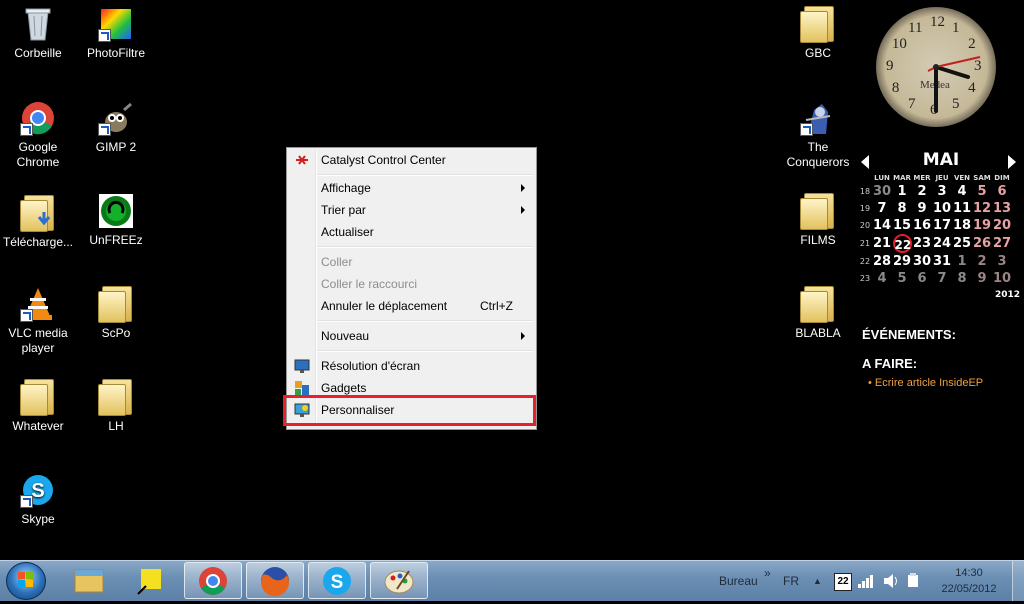 The width and height of the screenshot is (1024, 604). What do you see at coordinates (891, 581) in the screenshot?
I see `volume-icon` at bounding box center [891, 581].